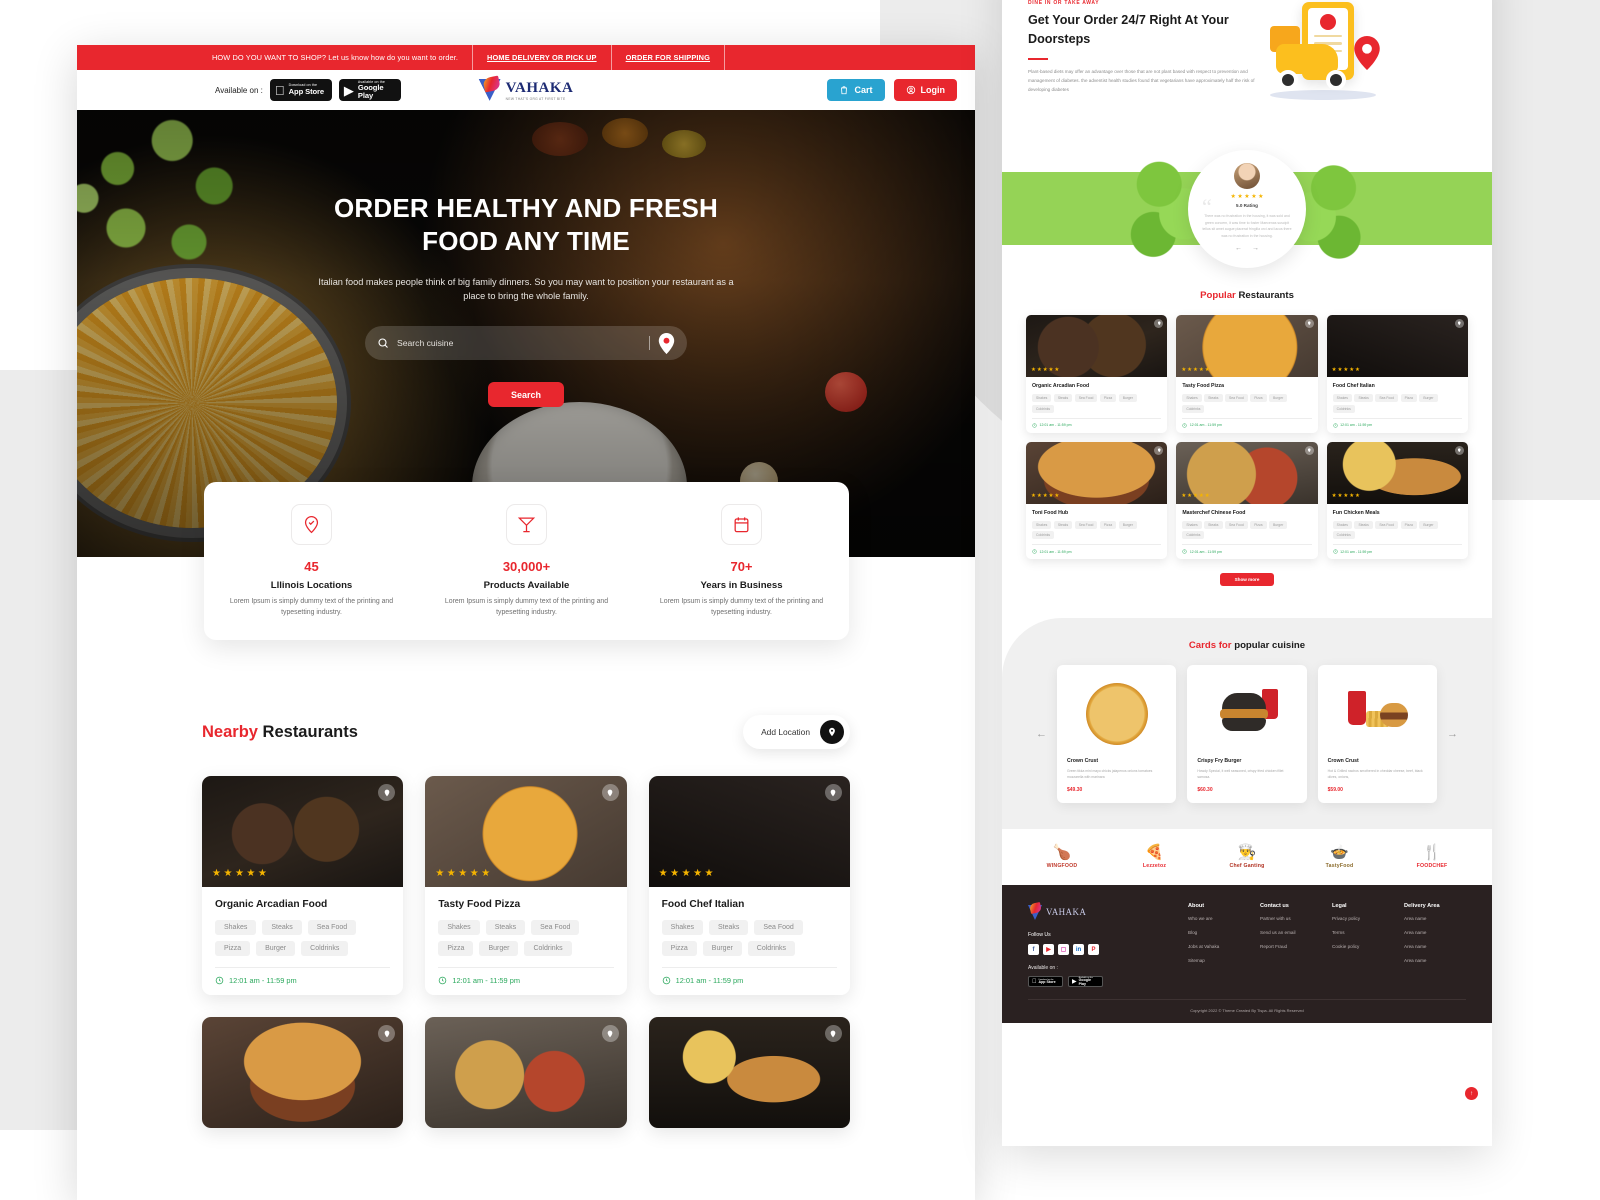 This screenshot has width=1600, height=1200. I want to click on footer-link: Terms, so click(1363, 932).